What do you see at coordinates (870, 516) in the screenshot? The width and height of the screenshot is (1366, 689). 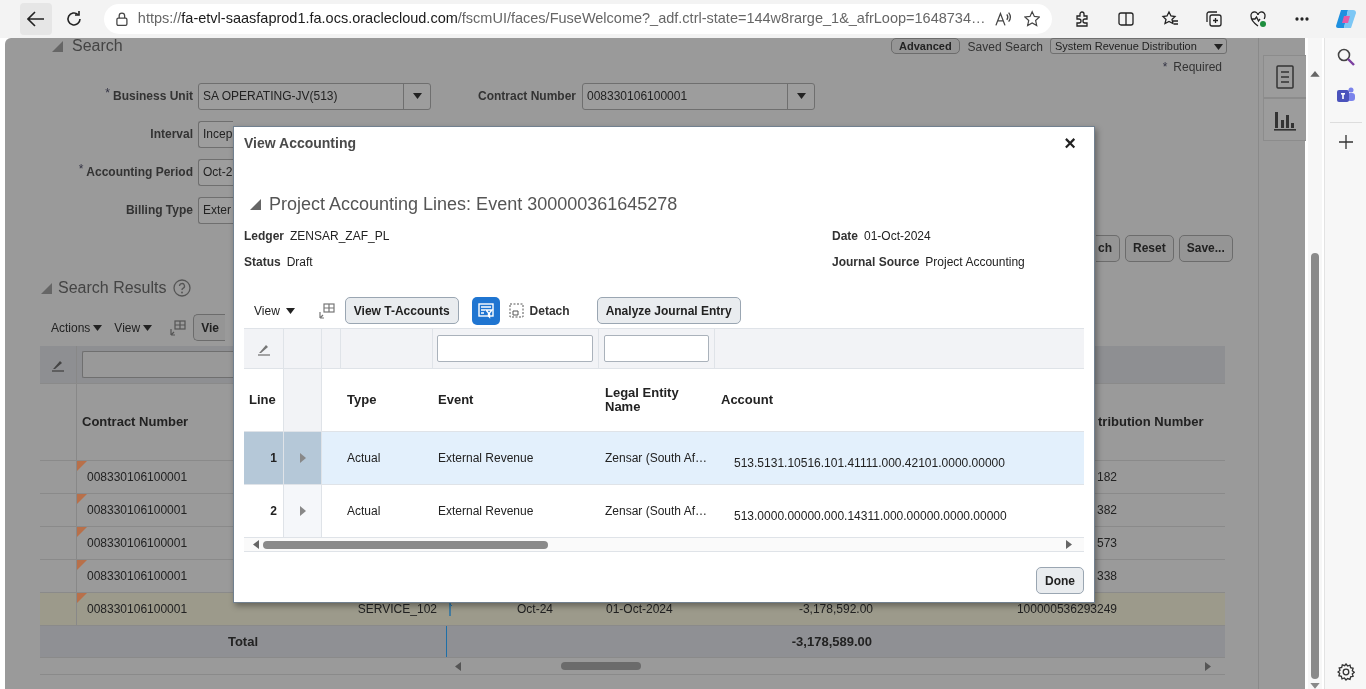 I see `table-cell-text: 513.0000.00000.000.14311.000.00000.0000.00000` at bounding box center [870, 516].